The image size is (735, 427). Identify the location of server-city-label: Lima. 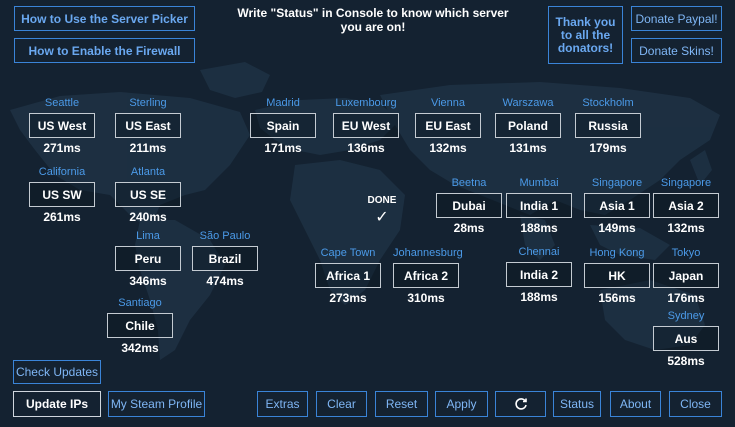
(148, 236).